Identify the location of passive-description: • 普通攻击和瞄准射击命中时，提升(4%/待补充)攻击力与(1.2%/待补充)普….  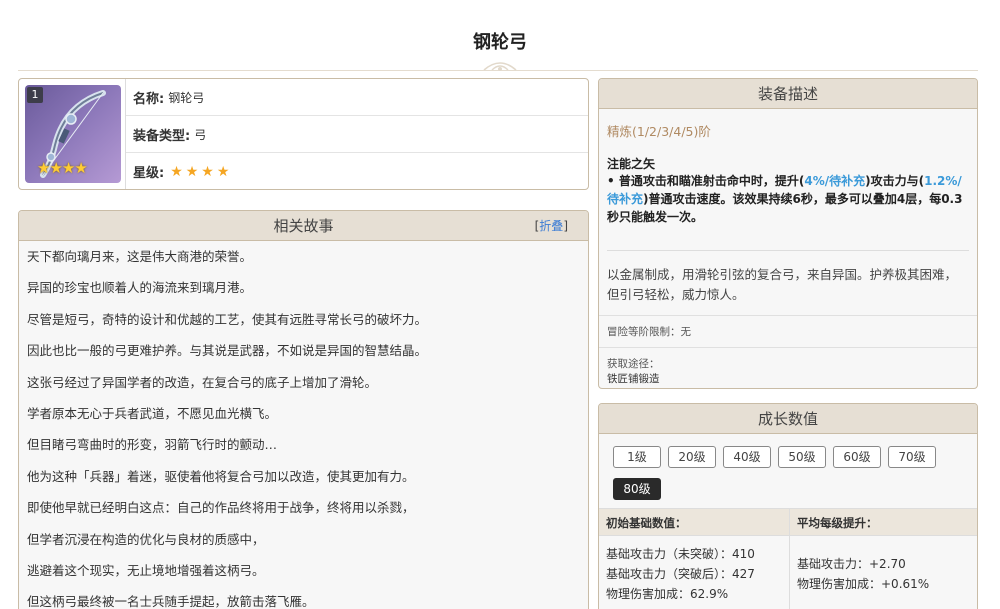
(788, 211).